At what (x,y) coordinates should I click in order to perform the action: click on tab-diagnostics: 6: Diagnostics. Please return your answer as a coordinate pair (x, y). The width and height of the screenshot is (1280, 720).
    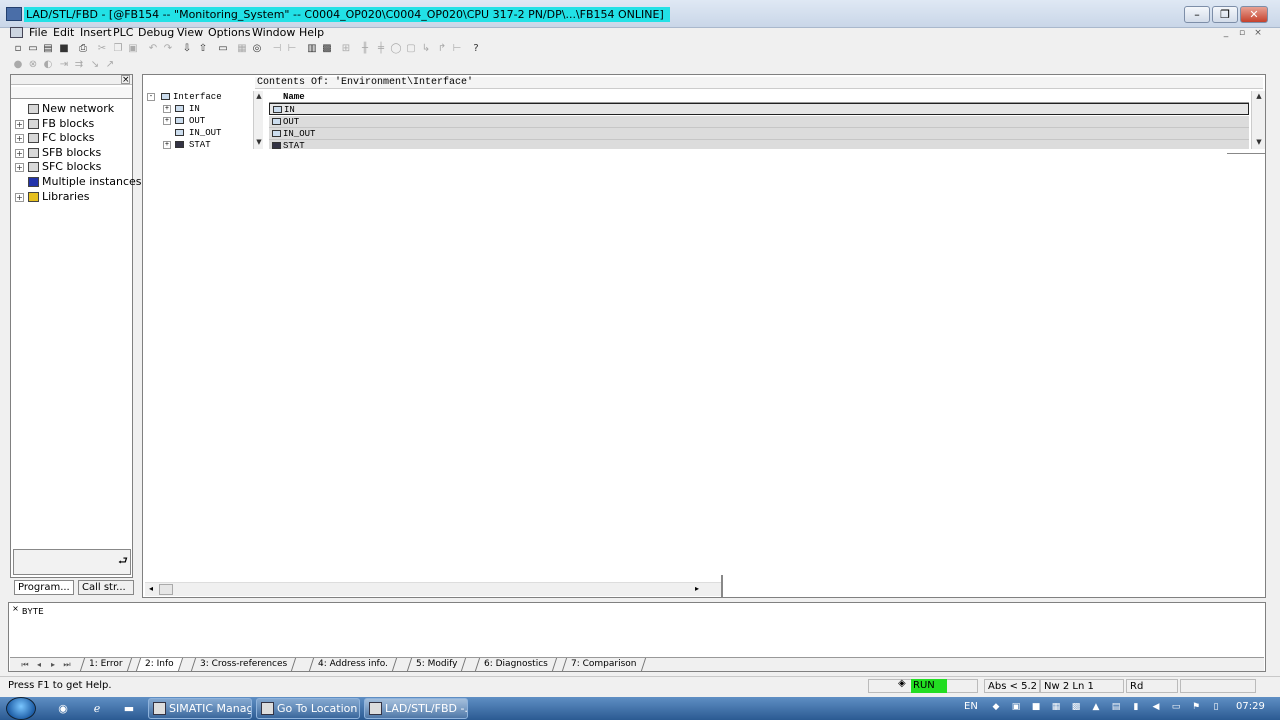
    Looking at the image, I should click on (515, 664).